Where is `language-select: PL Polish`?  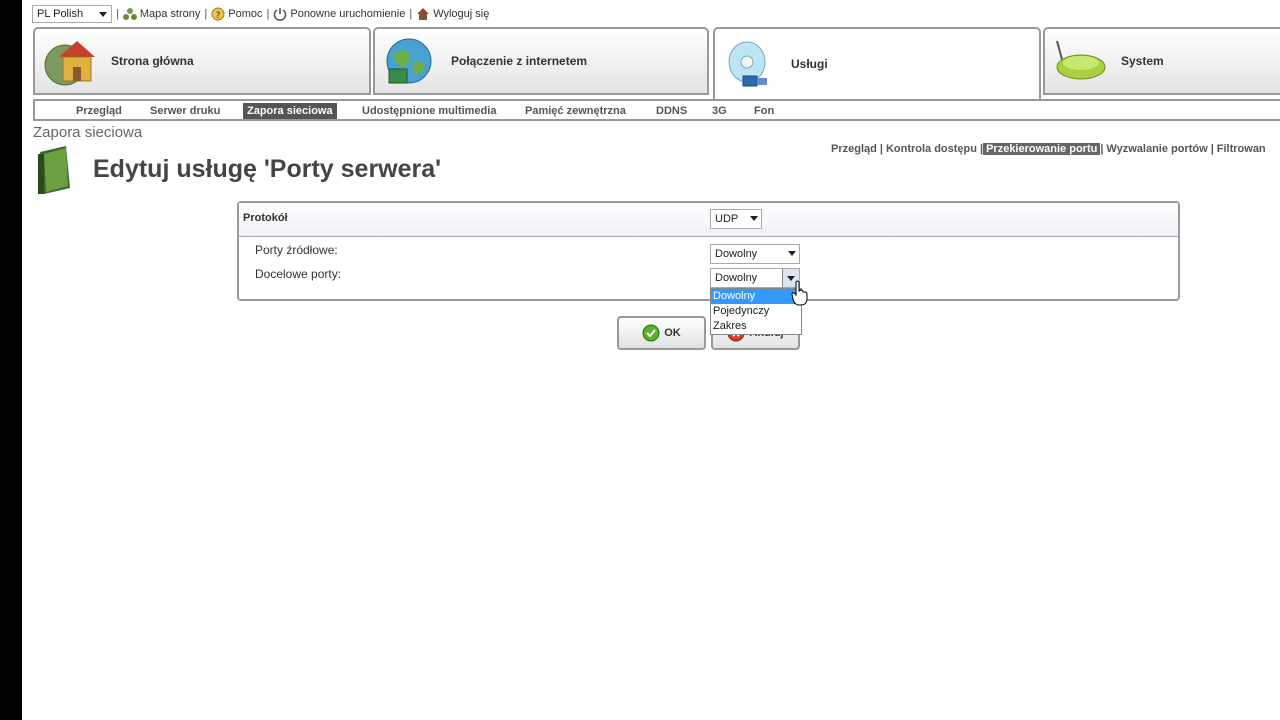 language-select: PL Polish is located at coordinates (72, 14).